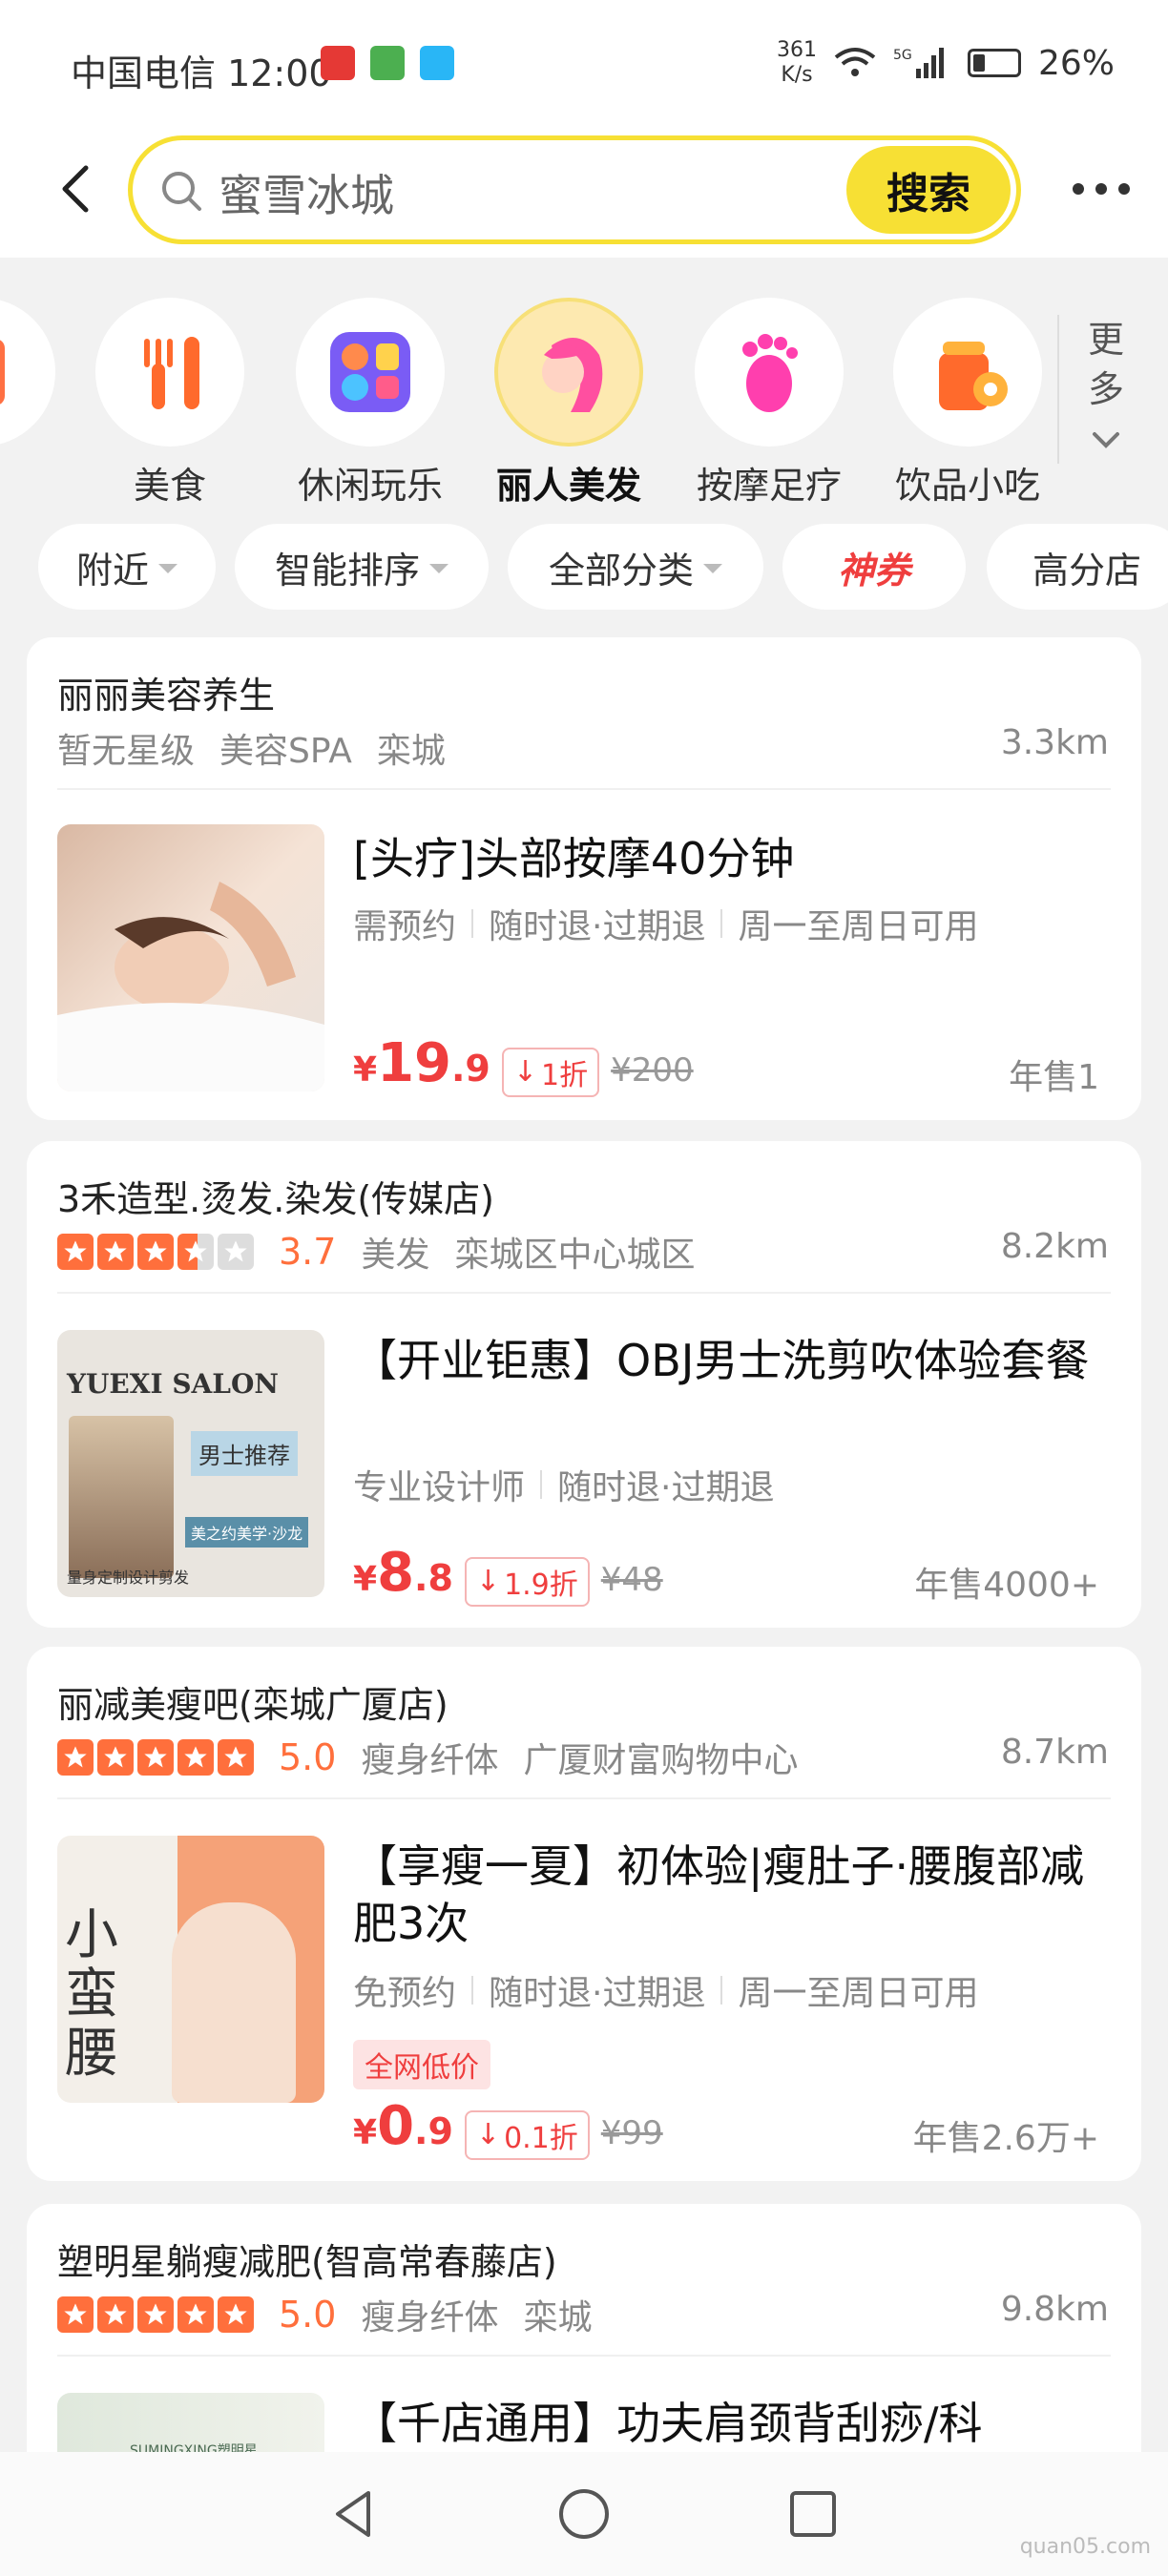 The height and width of the screenshot is (2576, 1168). Describe the element at coordinates (27, 372) in the screenshot. I see `partial-category-icon` at that location.